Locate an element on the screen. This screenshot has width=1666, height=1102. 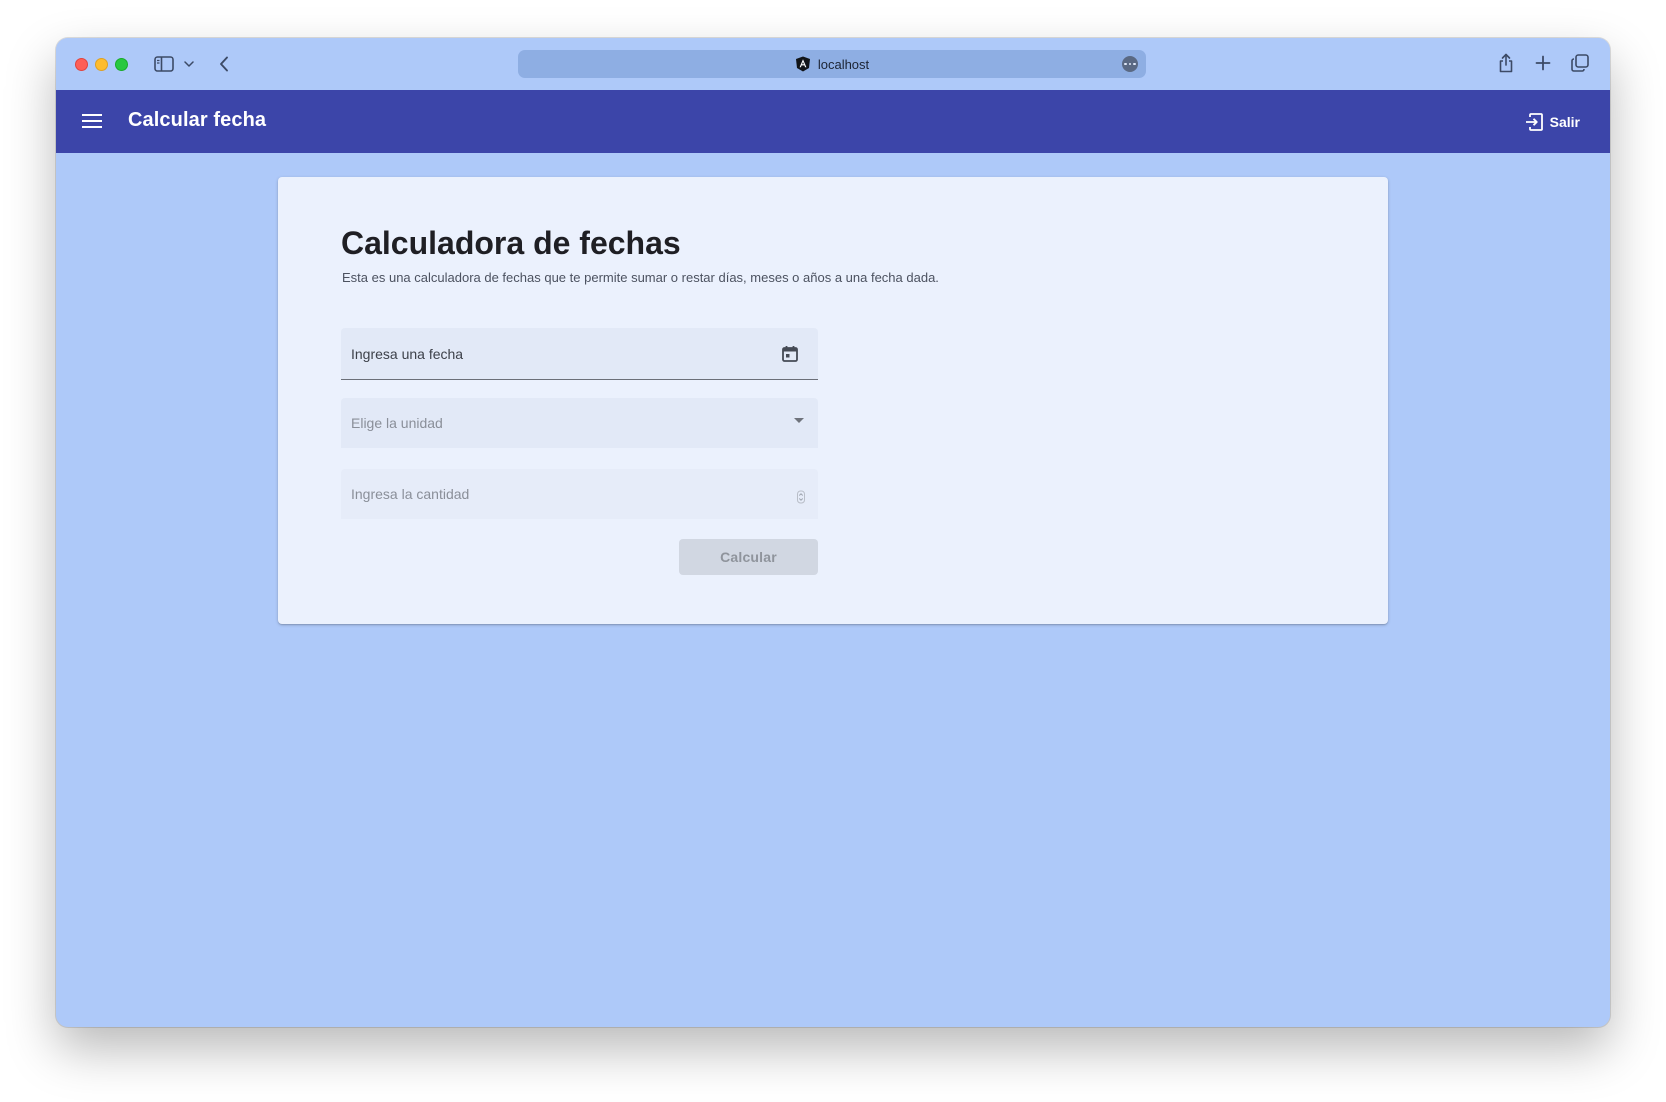
plus-icon is located at coordinates (1543, 63).